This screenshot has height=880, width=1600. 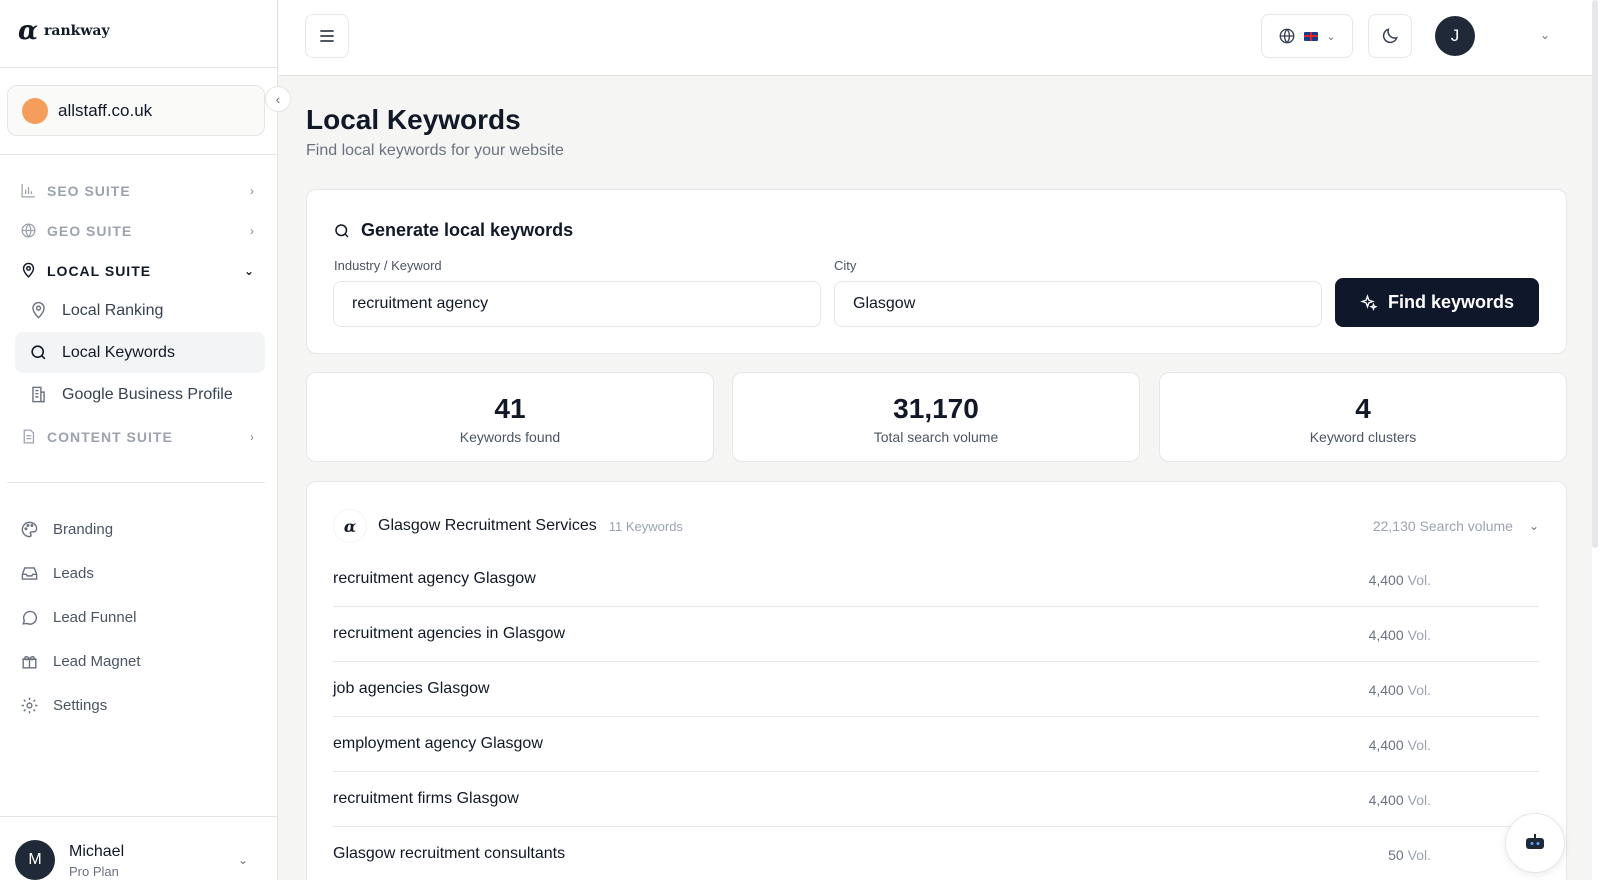 What do you see at coordinates (110, 436) in the screenshot?
I see `nav-section-label: CONTENT SUITE` at bounding box center [110, 436].